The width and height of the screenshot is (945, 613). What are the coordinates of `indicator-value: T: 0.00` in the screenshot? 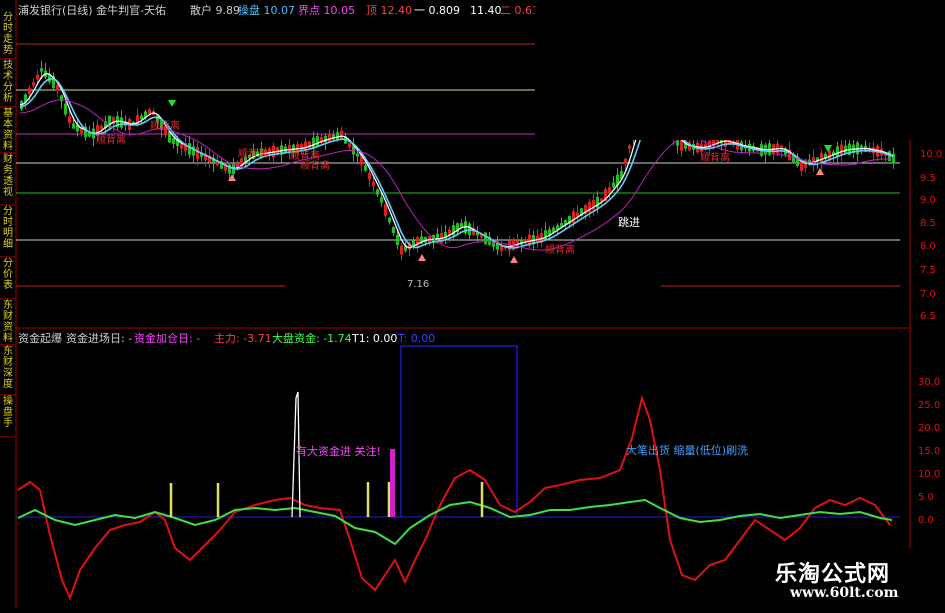 It's located at (417, 338).